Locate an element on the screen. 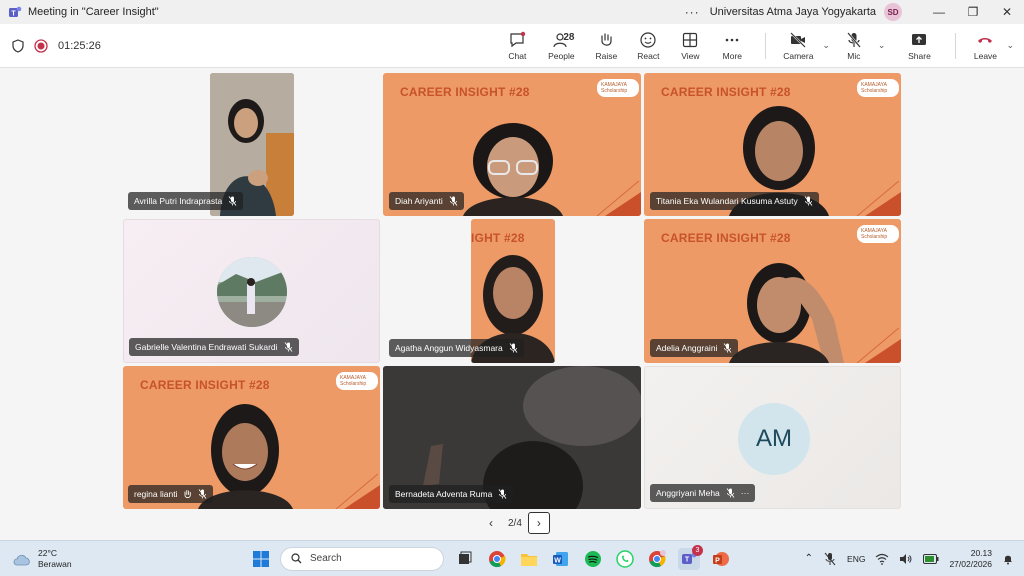 The image size is (1024, 576). notification-badge: 3 is located at coordinates (697, 550).